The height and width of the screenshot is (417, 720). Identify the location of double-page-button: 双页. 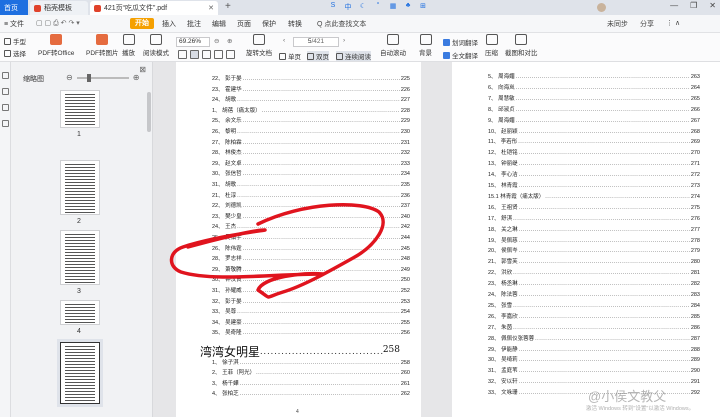
(318, 56).